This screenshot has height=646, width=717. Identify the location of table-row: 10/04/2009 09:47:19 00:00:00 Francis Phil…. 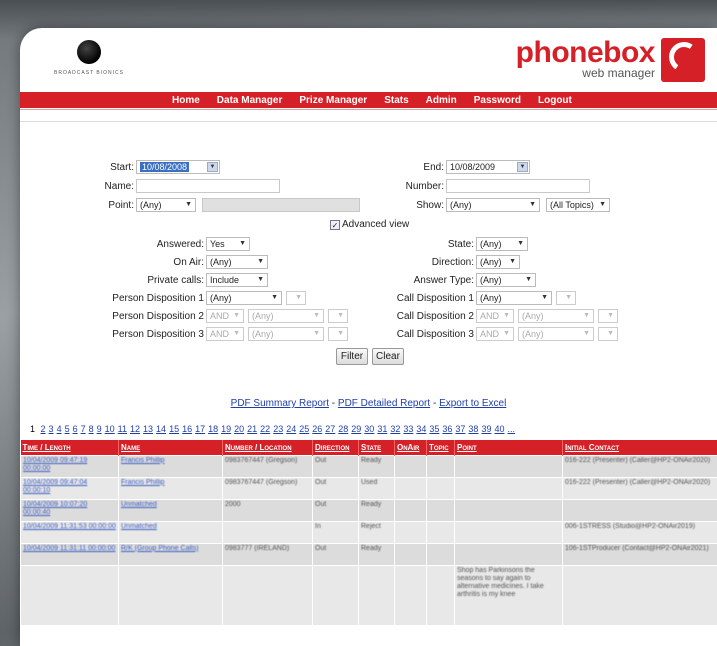
(368, 466).